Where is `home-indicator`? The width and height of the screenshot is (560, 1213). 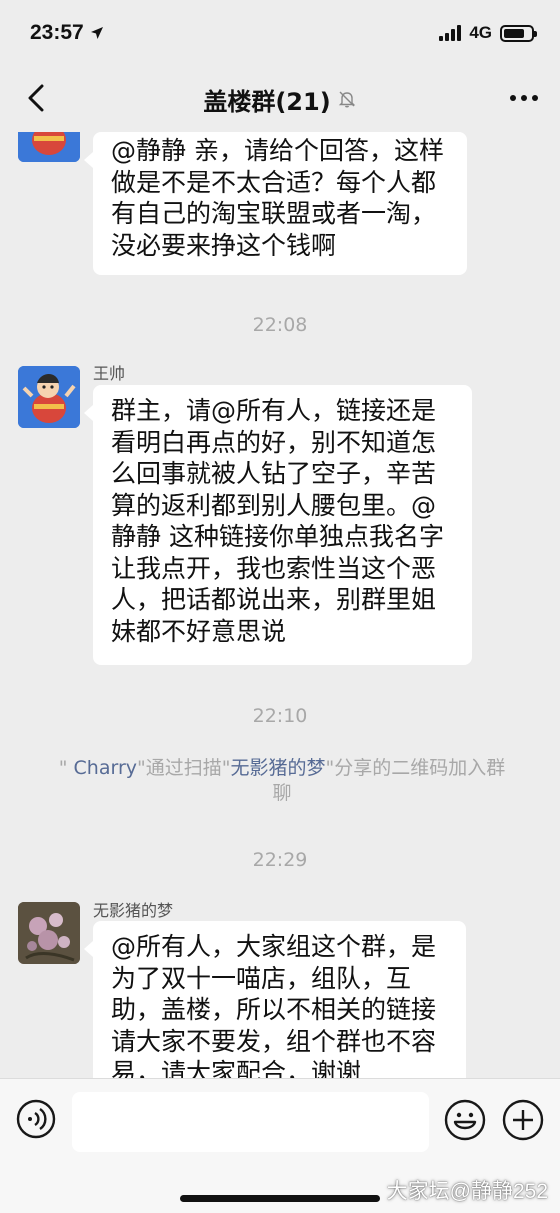
home-indicator is located at coordinates (280, 1198).